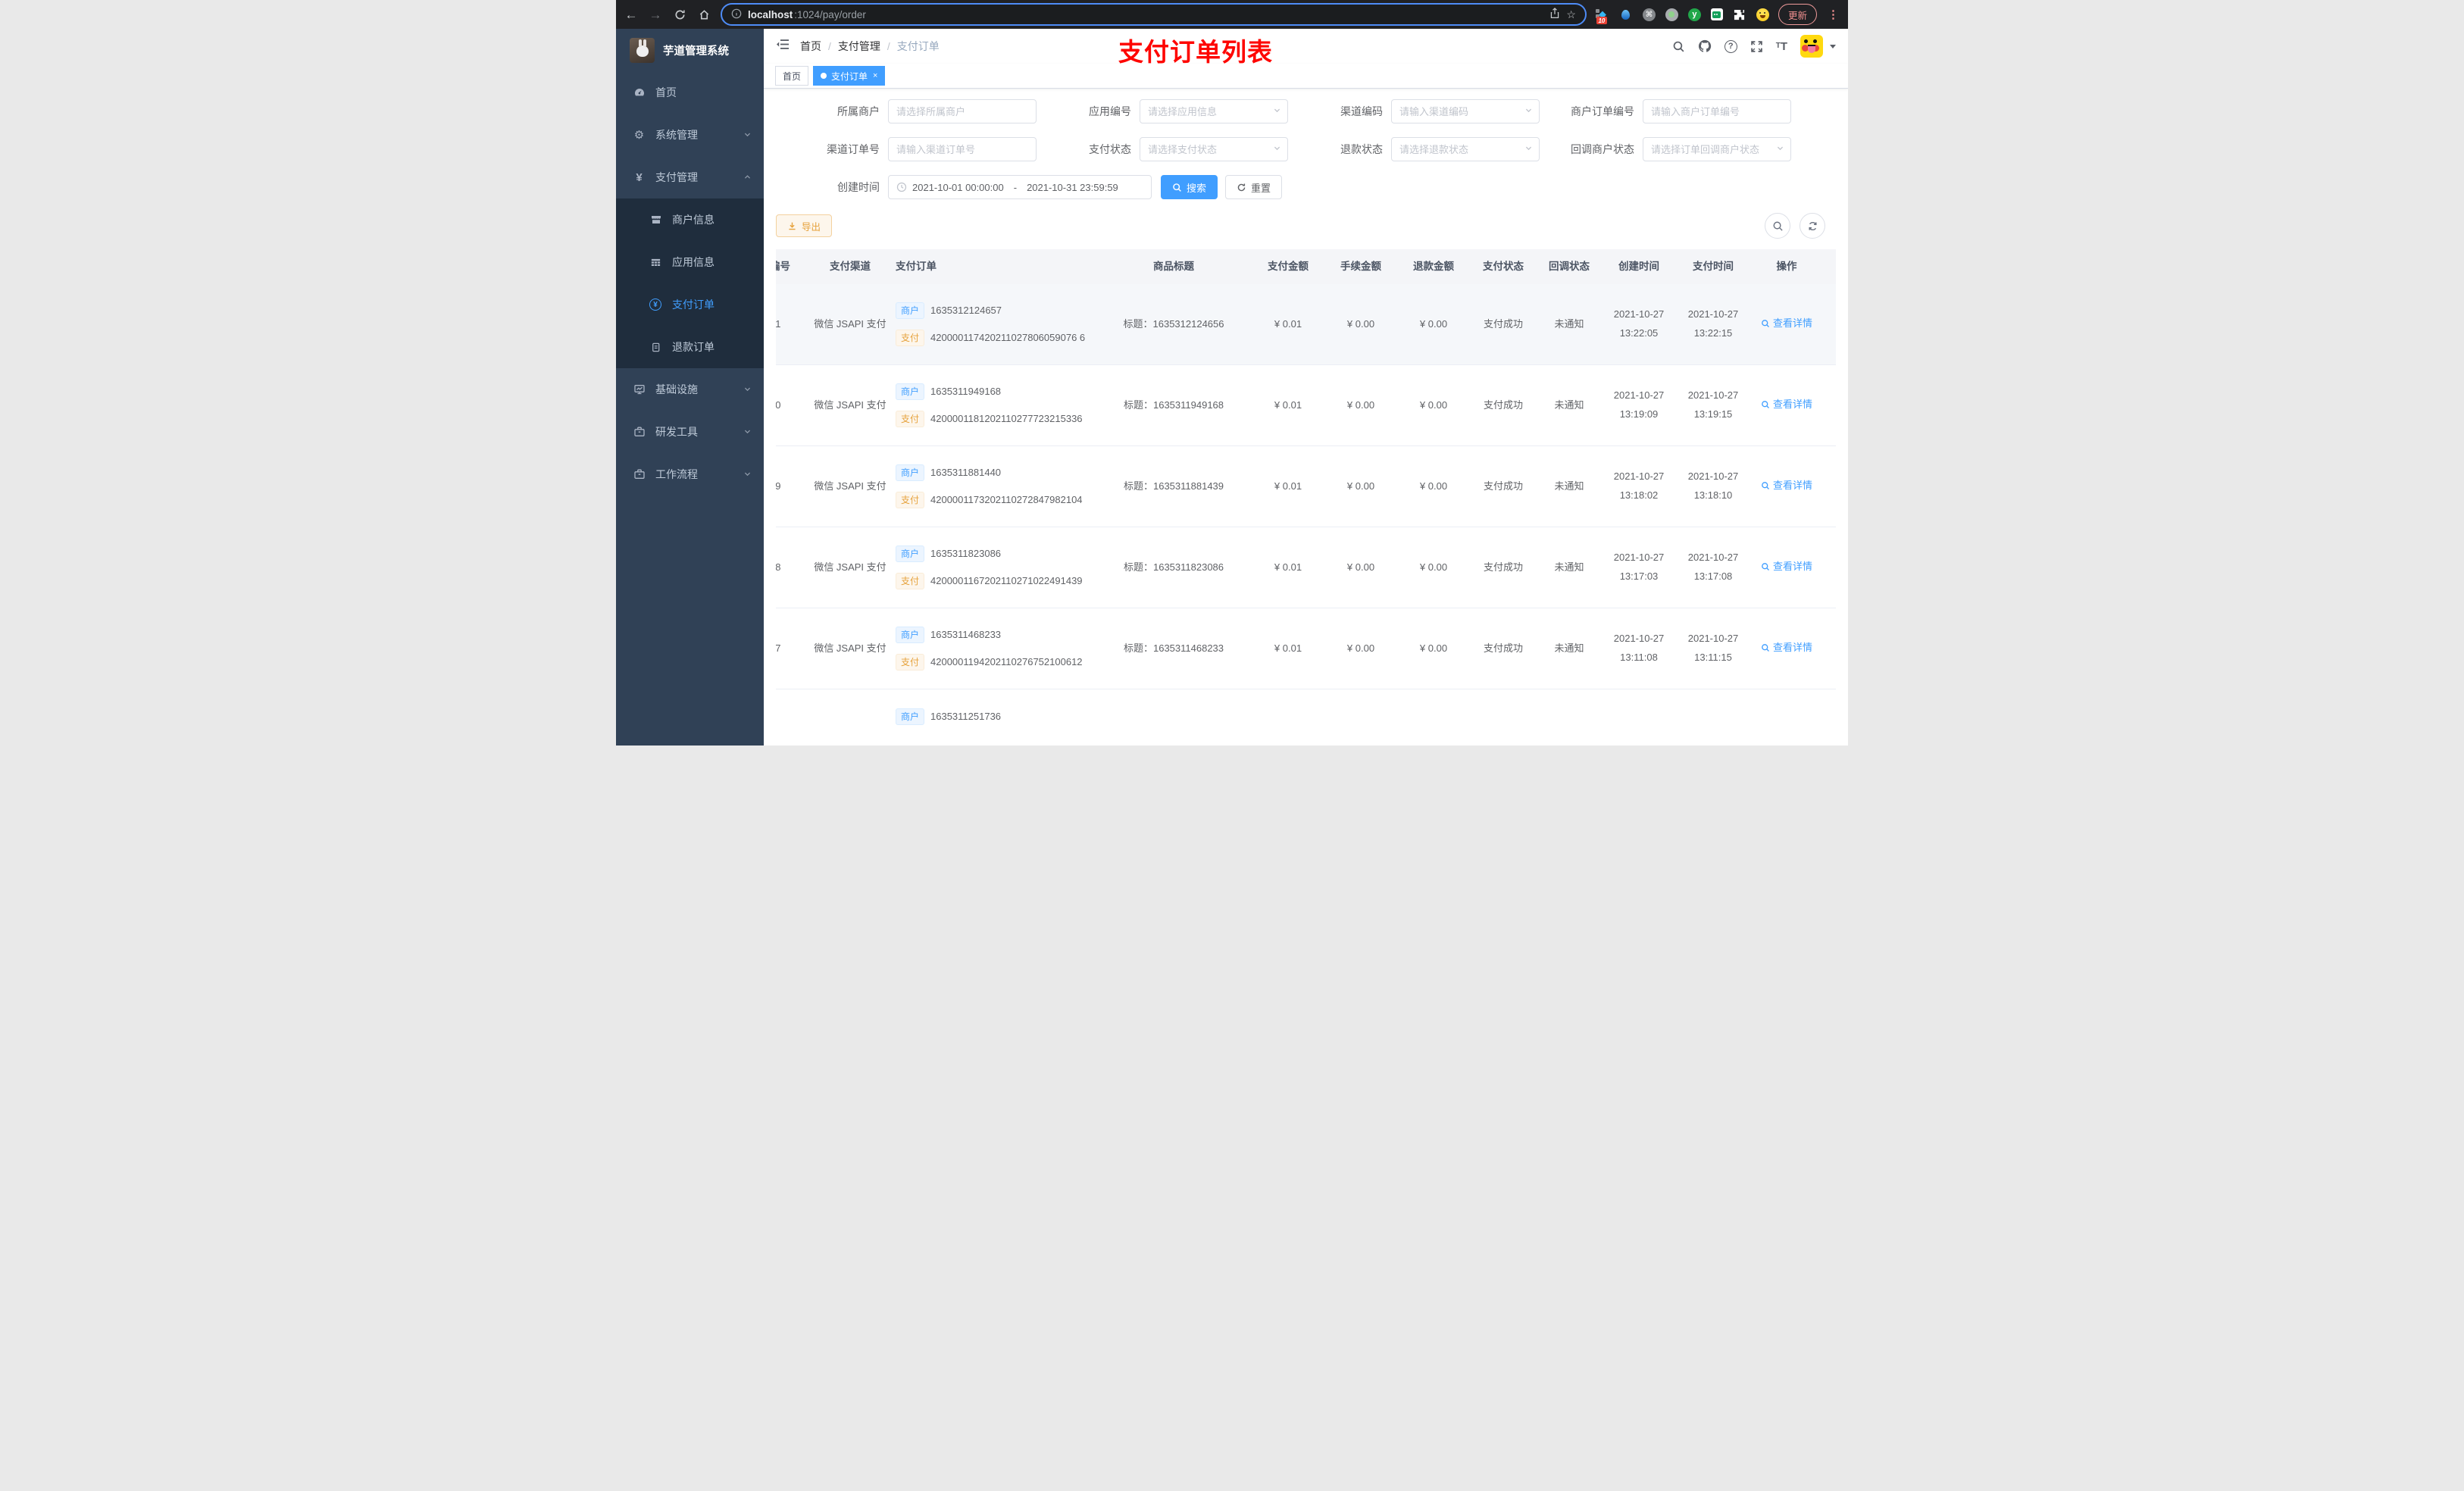 The width and height of the screenshot is (2464, 1491). What do you see at coordinates (1777, 226) in the screenshot?
I see `show-search-icon` at bounding box center [1777, 226].